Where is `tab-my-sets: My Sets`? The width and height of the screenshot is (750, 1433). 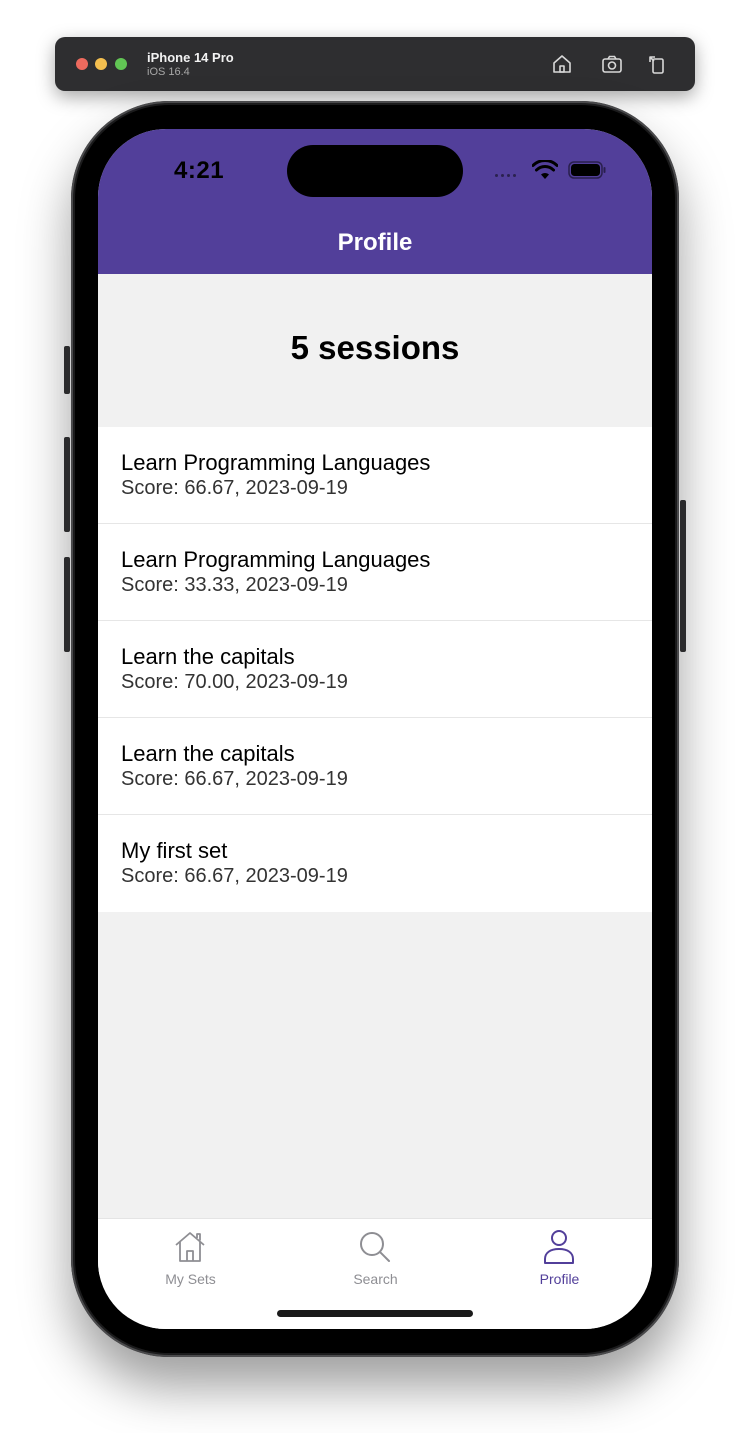
tab-my-sets: My Sets is located at coordinates (190, 1259).